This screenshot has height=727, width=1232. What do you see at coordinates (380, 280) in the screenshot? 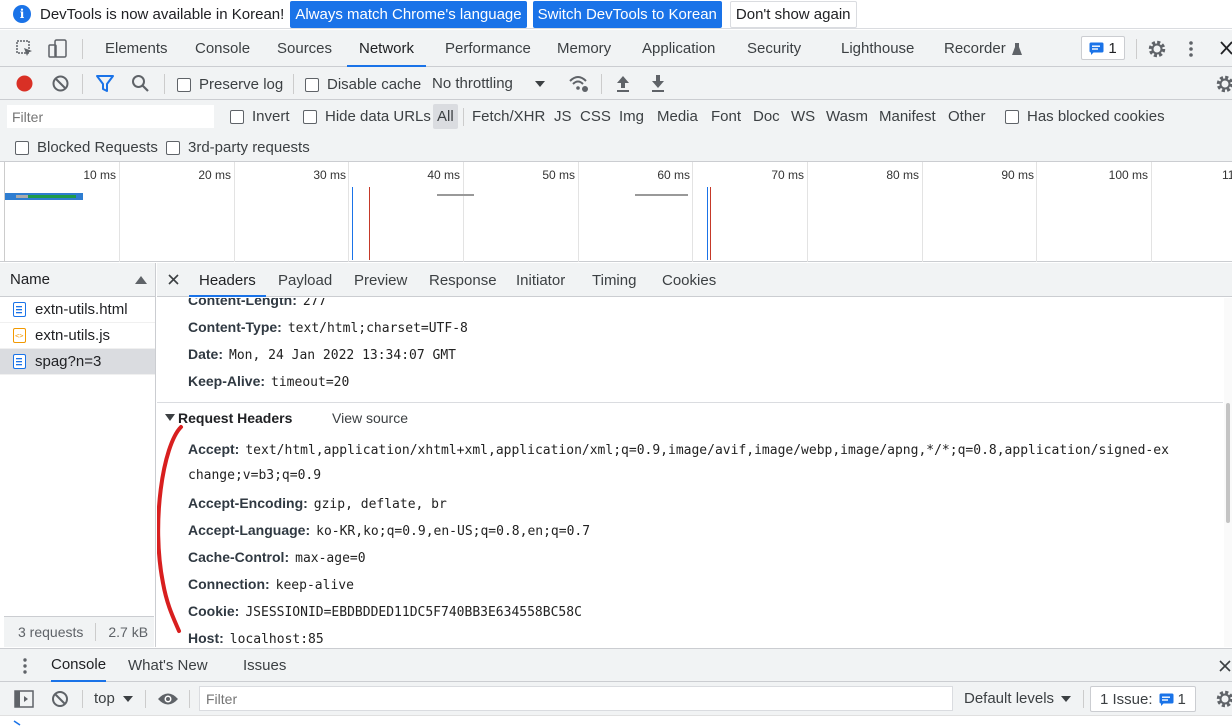
I see `tab-preview: Preview` at bounding box center [380, 280].